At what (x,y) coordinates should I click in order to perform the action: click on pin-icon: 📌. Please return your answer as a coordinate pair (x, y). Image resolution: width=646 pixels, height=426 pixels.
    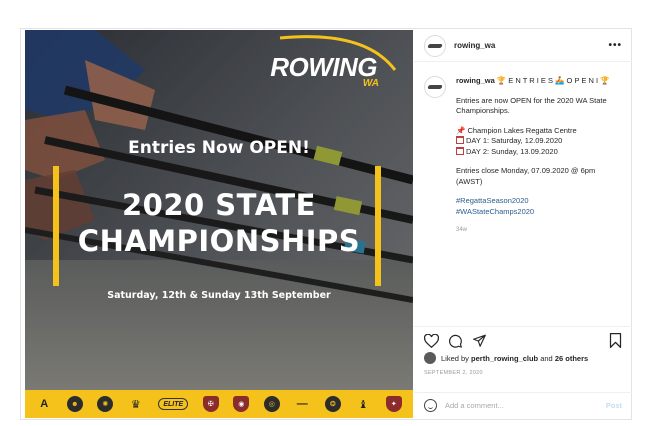
    Looking at the image, I should click on (461, 130).